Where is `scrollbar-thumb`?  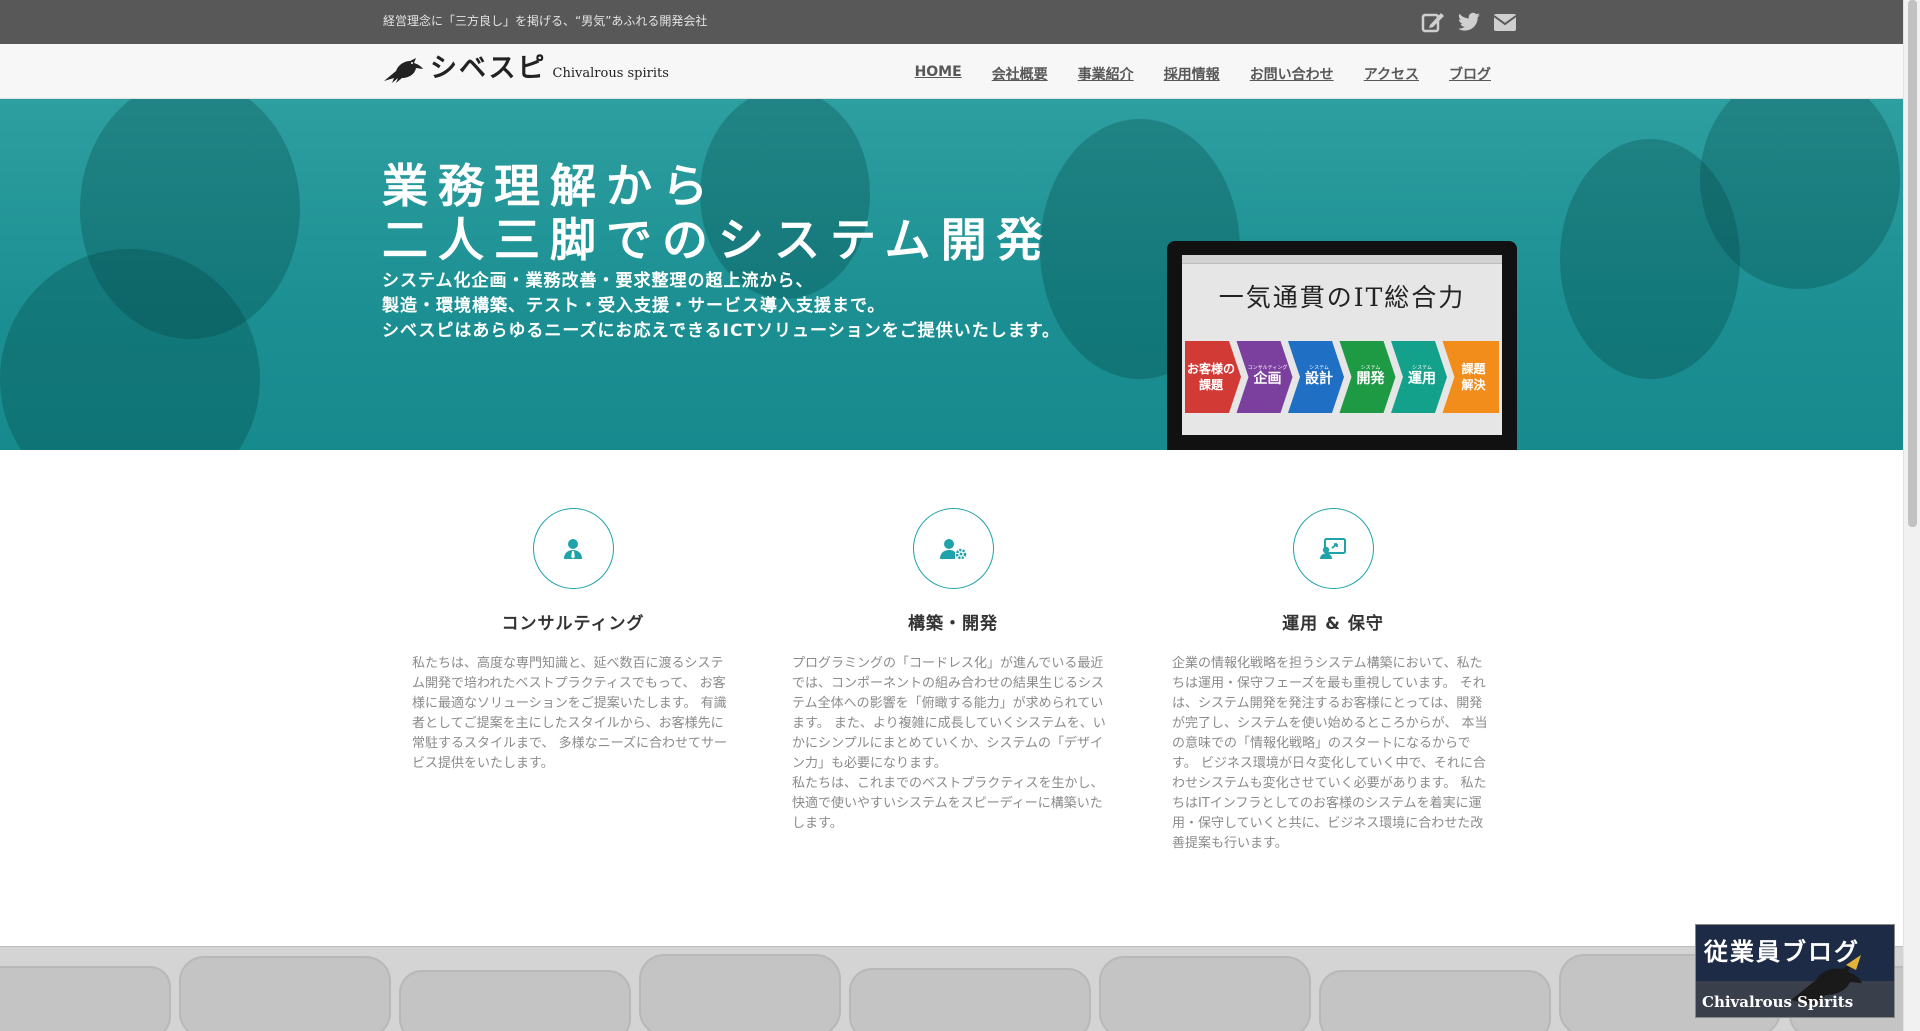
scrollbar-thumb is located at coordinates (1912, 263).